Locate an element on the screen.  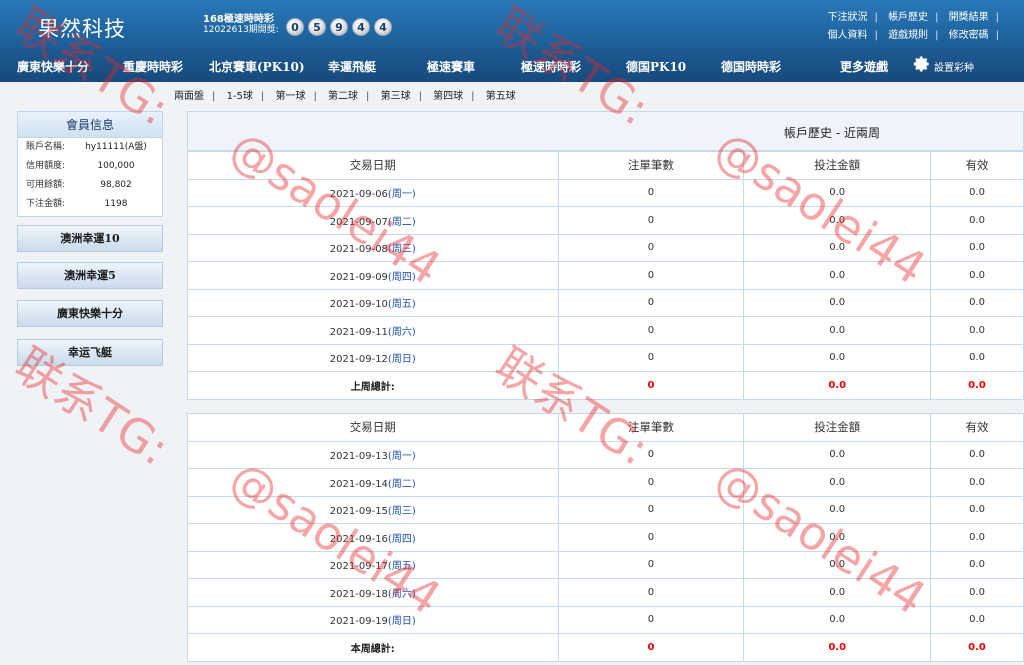
nav-item-gd-happy-ten: 廣東快樂十分 is located at coordinates (53, 66).